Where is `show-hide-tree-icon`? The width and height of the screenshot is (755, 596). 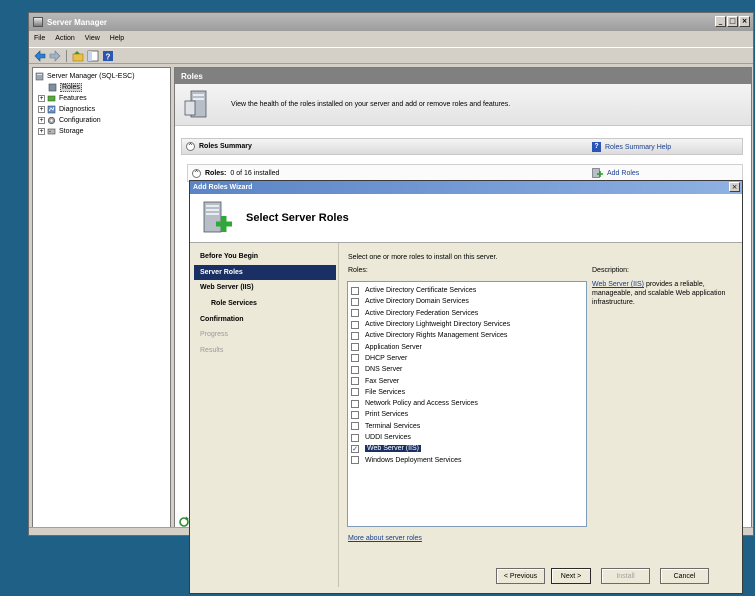
show-hide-tree-icon is located at coordinates (93, 56).